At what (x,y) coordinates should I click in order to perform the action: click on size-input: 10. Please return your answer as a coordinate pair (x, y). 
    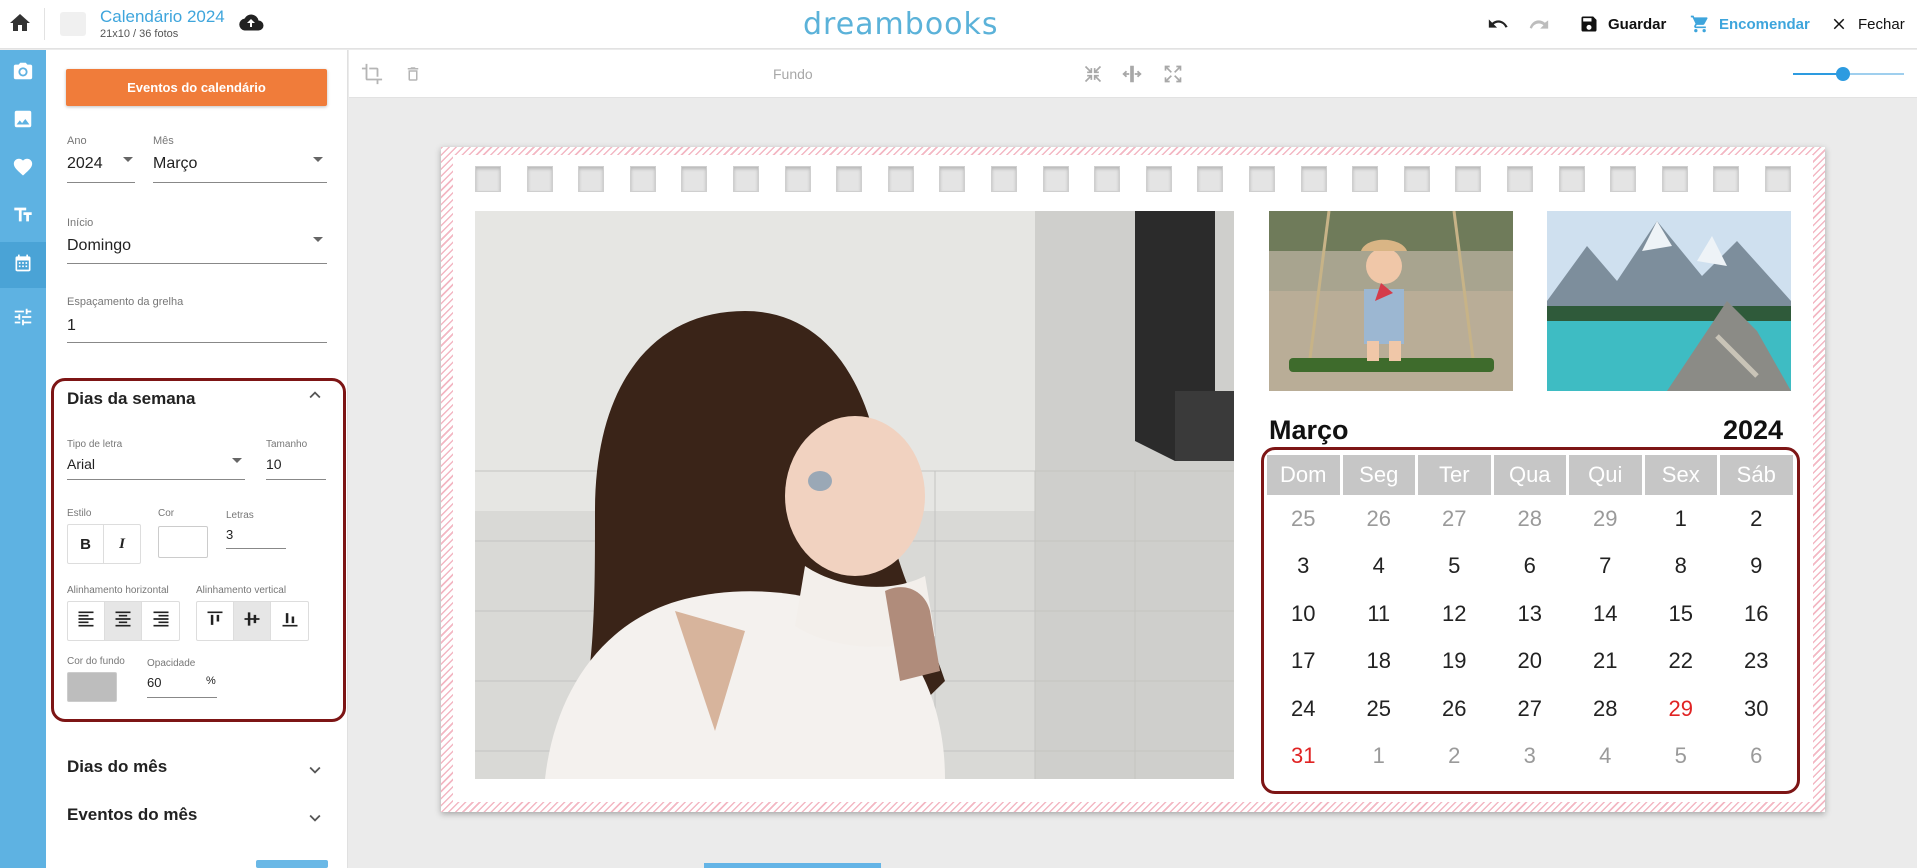
    Looking at the image, I should click on (274, 464).